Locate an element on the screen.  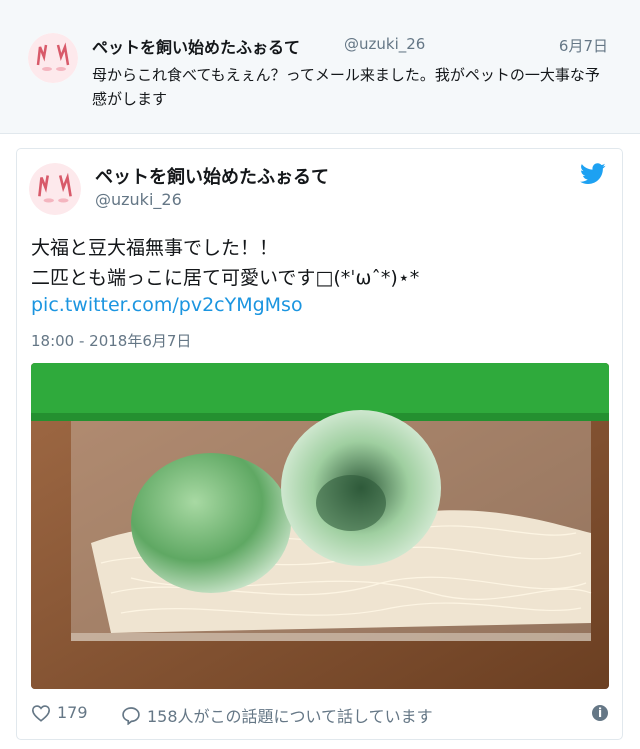
reply-icon is located at coordinates (131, 715).